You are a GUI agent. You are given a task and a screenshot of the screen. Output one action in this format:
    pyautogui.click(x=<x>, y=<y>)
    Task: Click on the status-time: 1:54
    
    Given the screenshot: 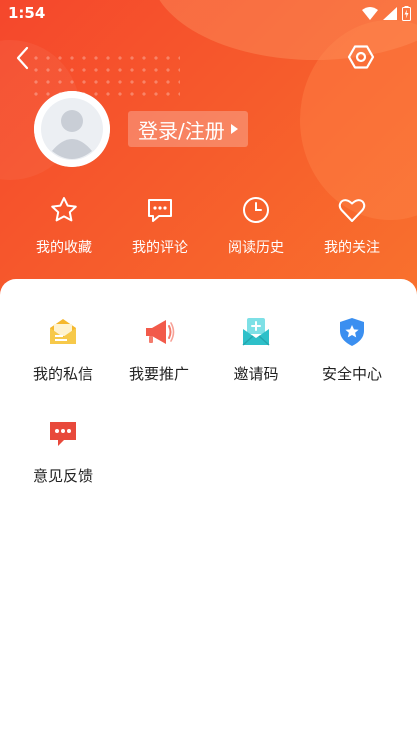 What is the action you would take?
    pyautogui.click(x=27, y=13)
    